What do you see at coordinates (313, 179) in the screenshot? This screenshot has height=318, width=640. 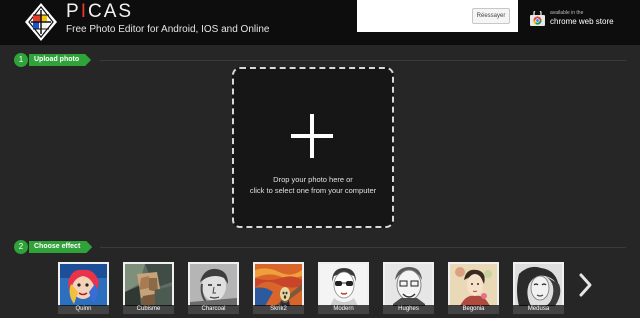 I see `dropzone-text-line1: Drop your photo here or` at bounding box center [313, 179].